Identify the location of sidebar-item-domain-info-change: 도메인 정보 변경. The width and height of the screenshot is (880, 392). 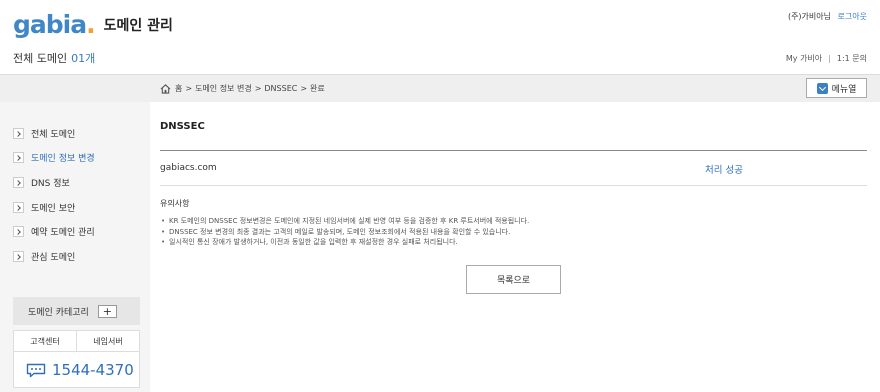
(54, 158).